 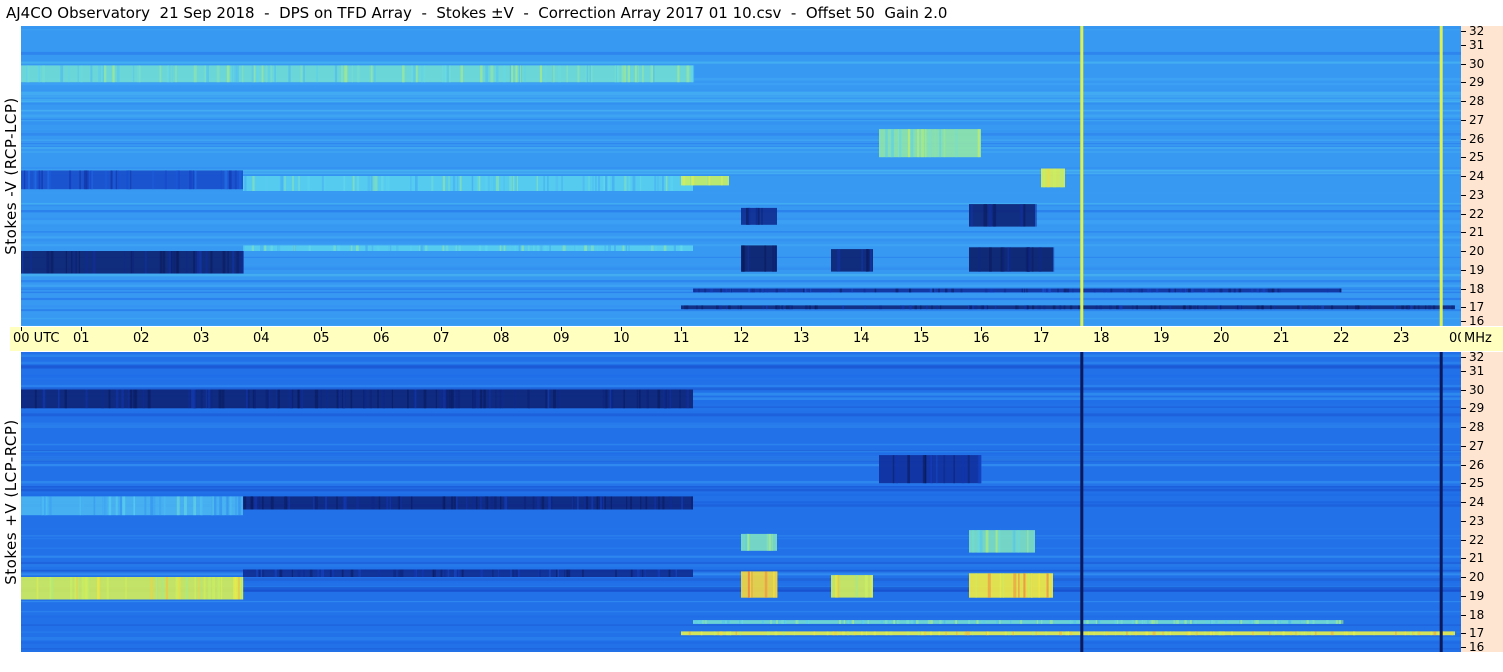 What do you see at coordinates (321, 338) in the screenshot?
I see `time-tick-label: 05` at bounding box center [321, 338].